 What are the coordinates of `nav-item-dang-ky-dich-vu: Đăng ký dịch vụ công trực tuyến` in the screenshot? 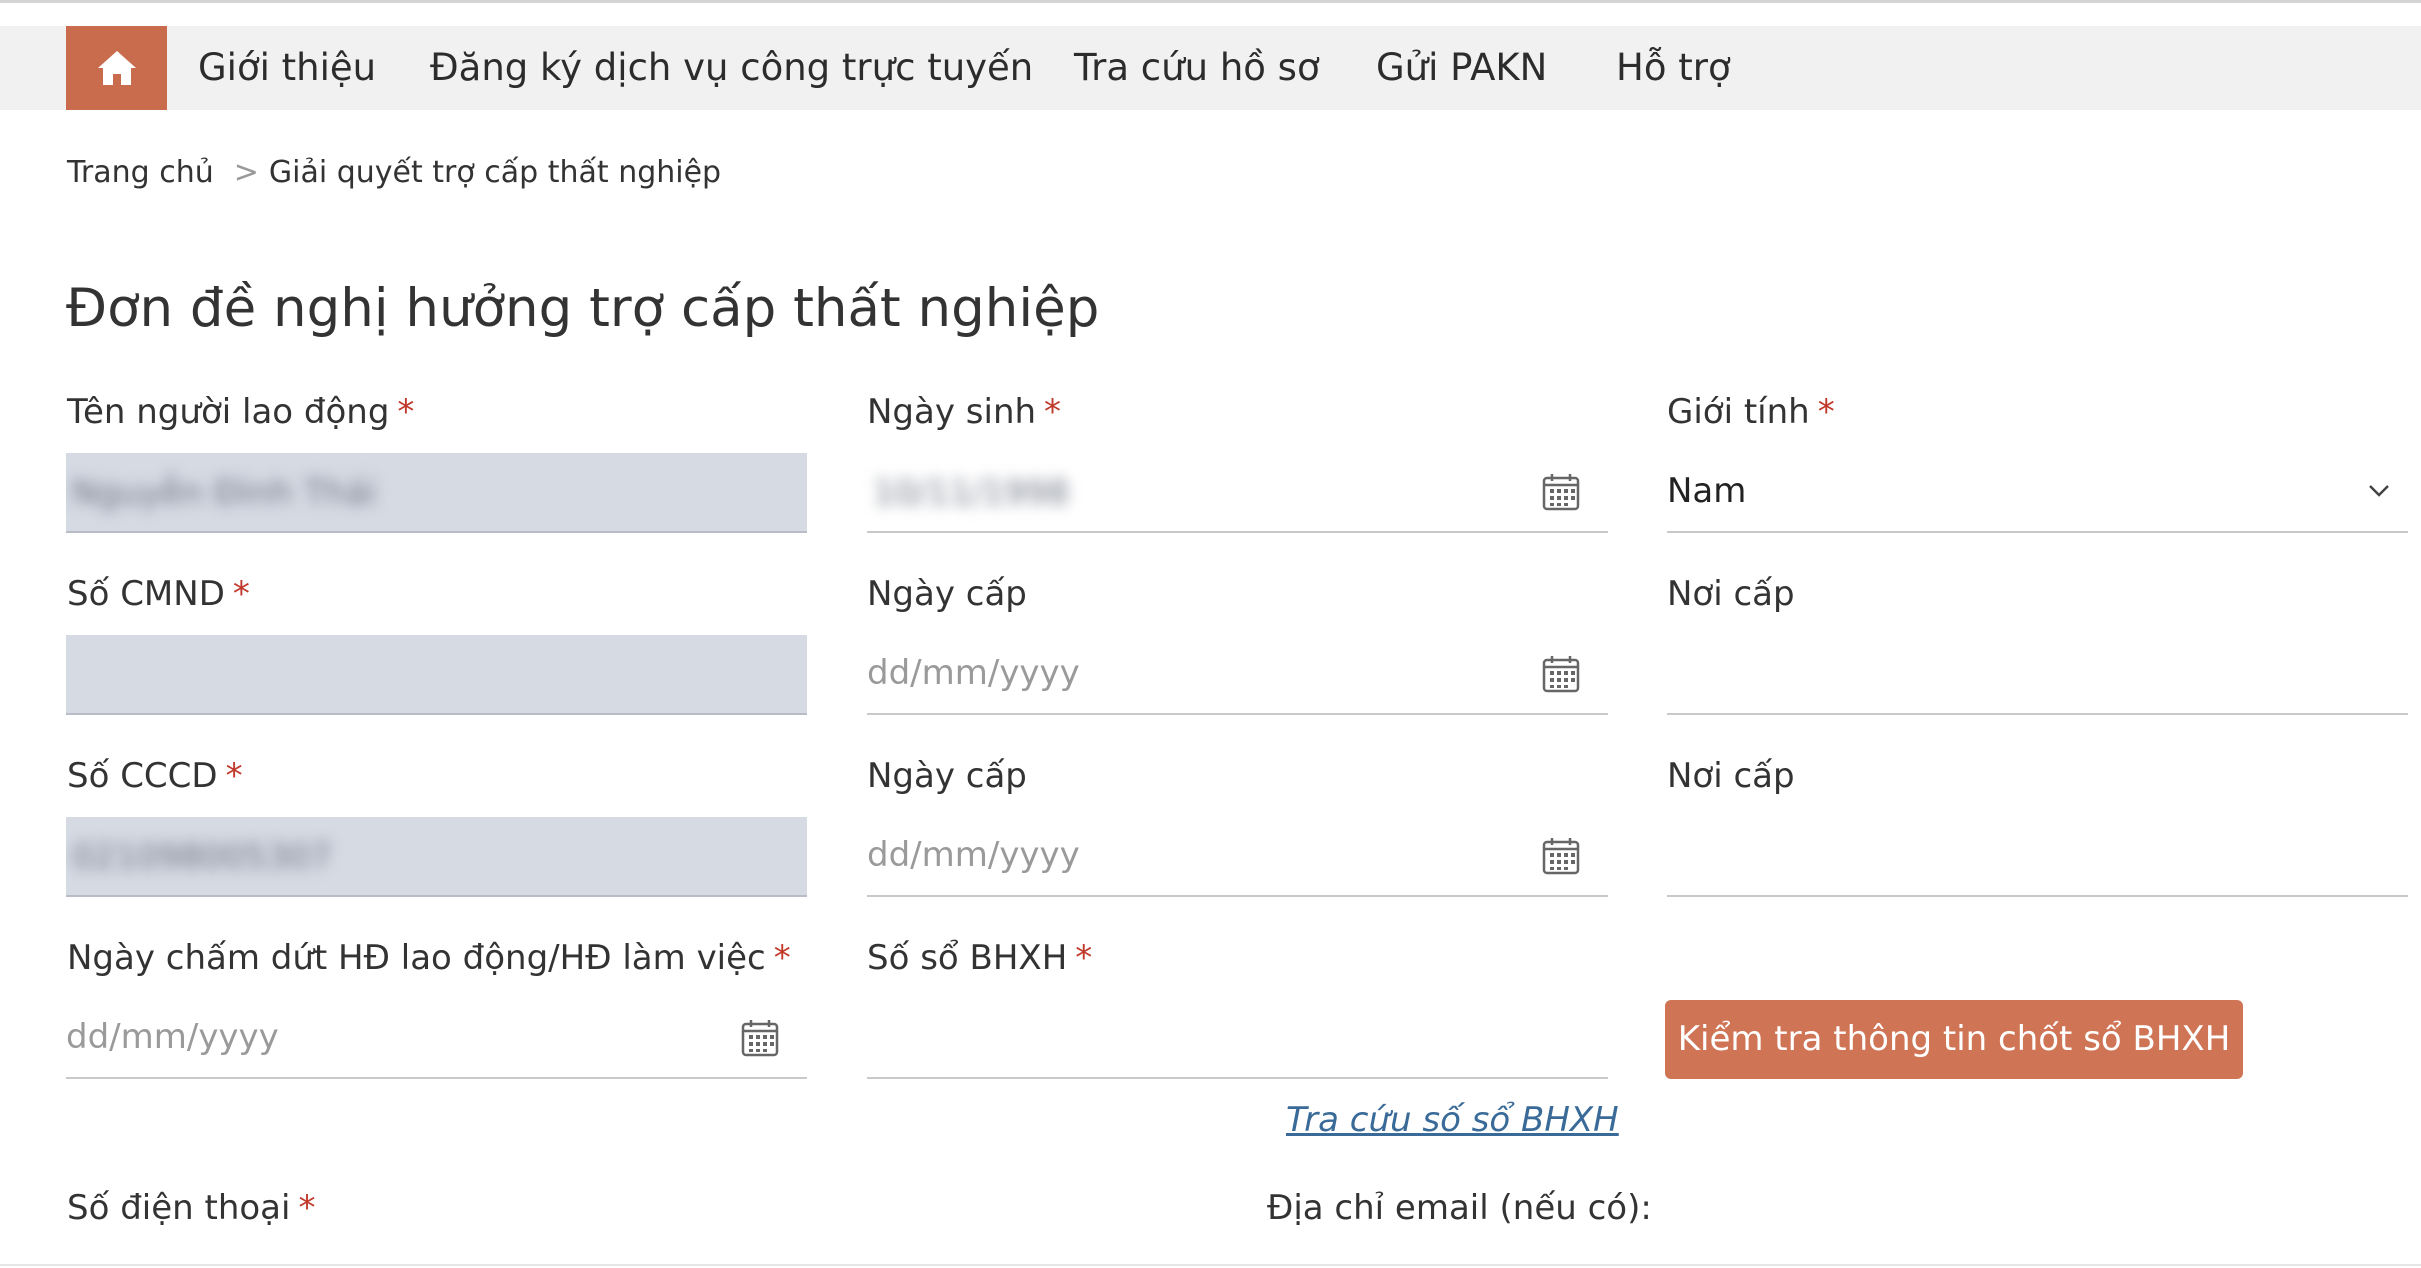 It's located at (731, 68).